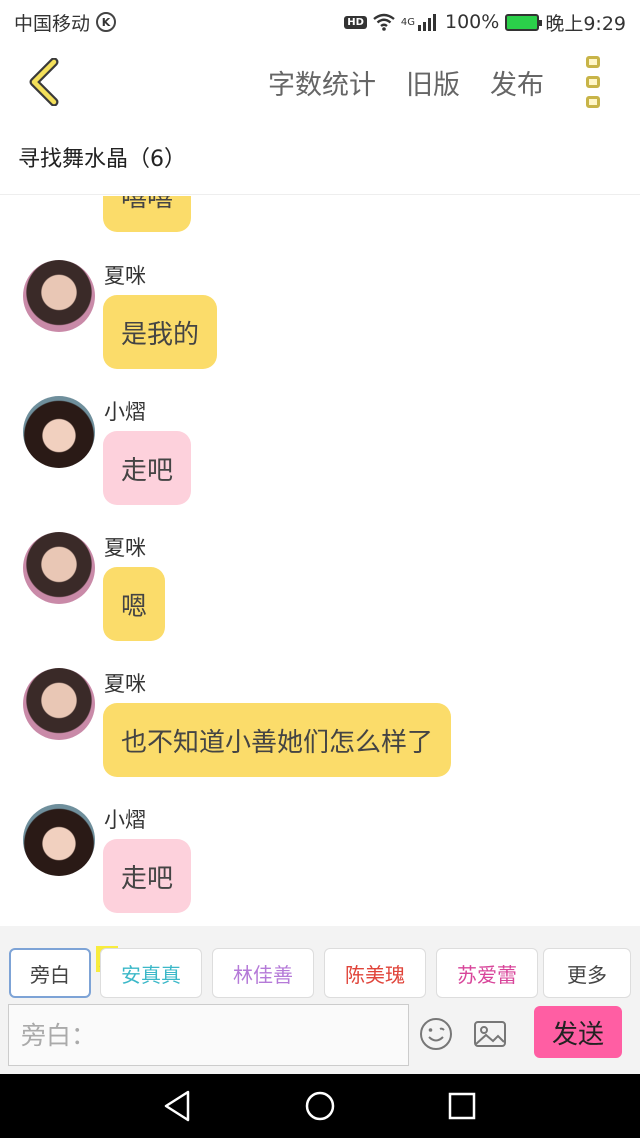  I want to click on back-button, so click(43, 82).